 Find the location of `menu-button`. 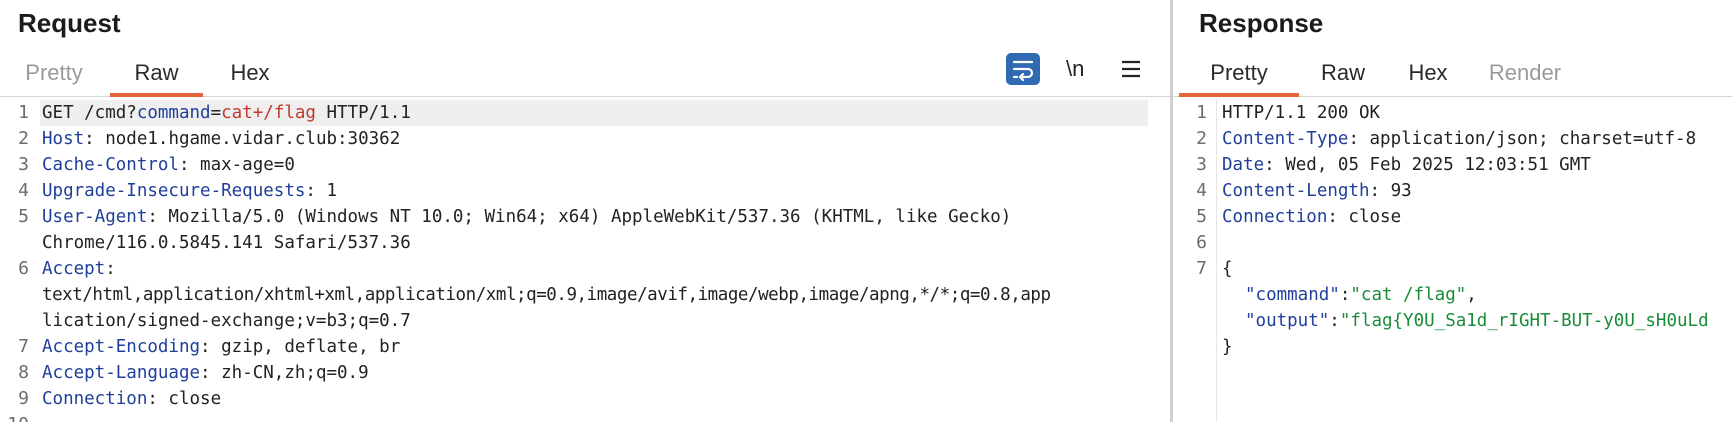

menu-button is located at coordinates (1131, 71).